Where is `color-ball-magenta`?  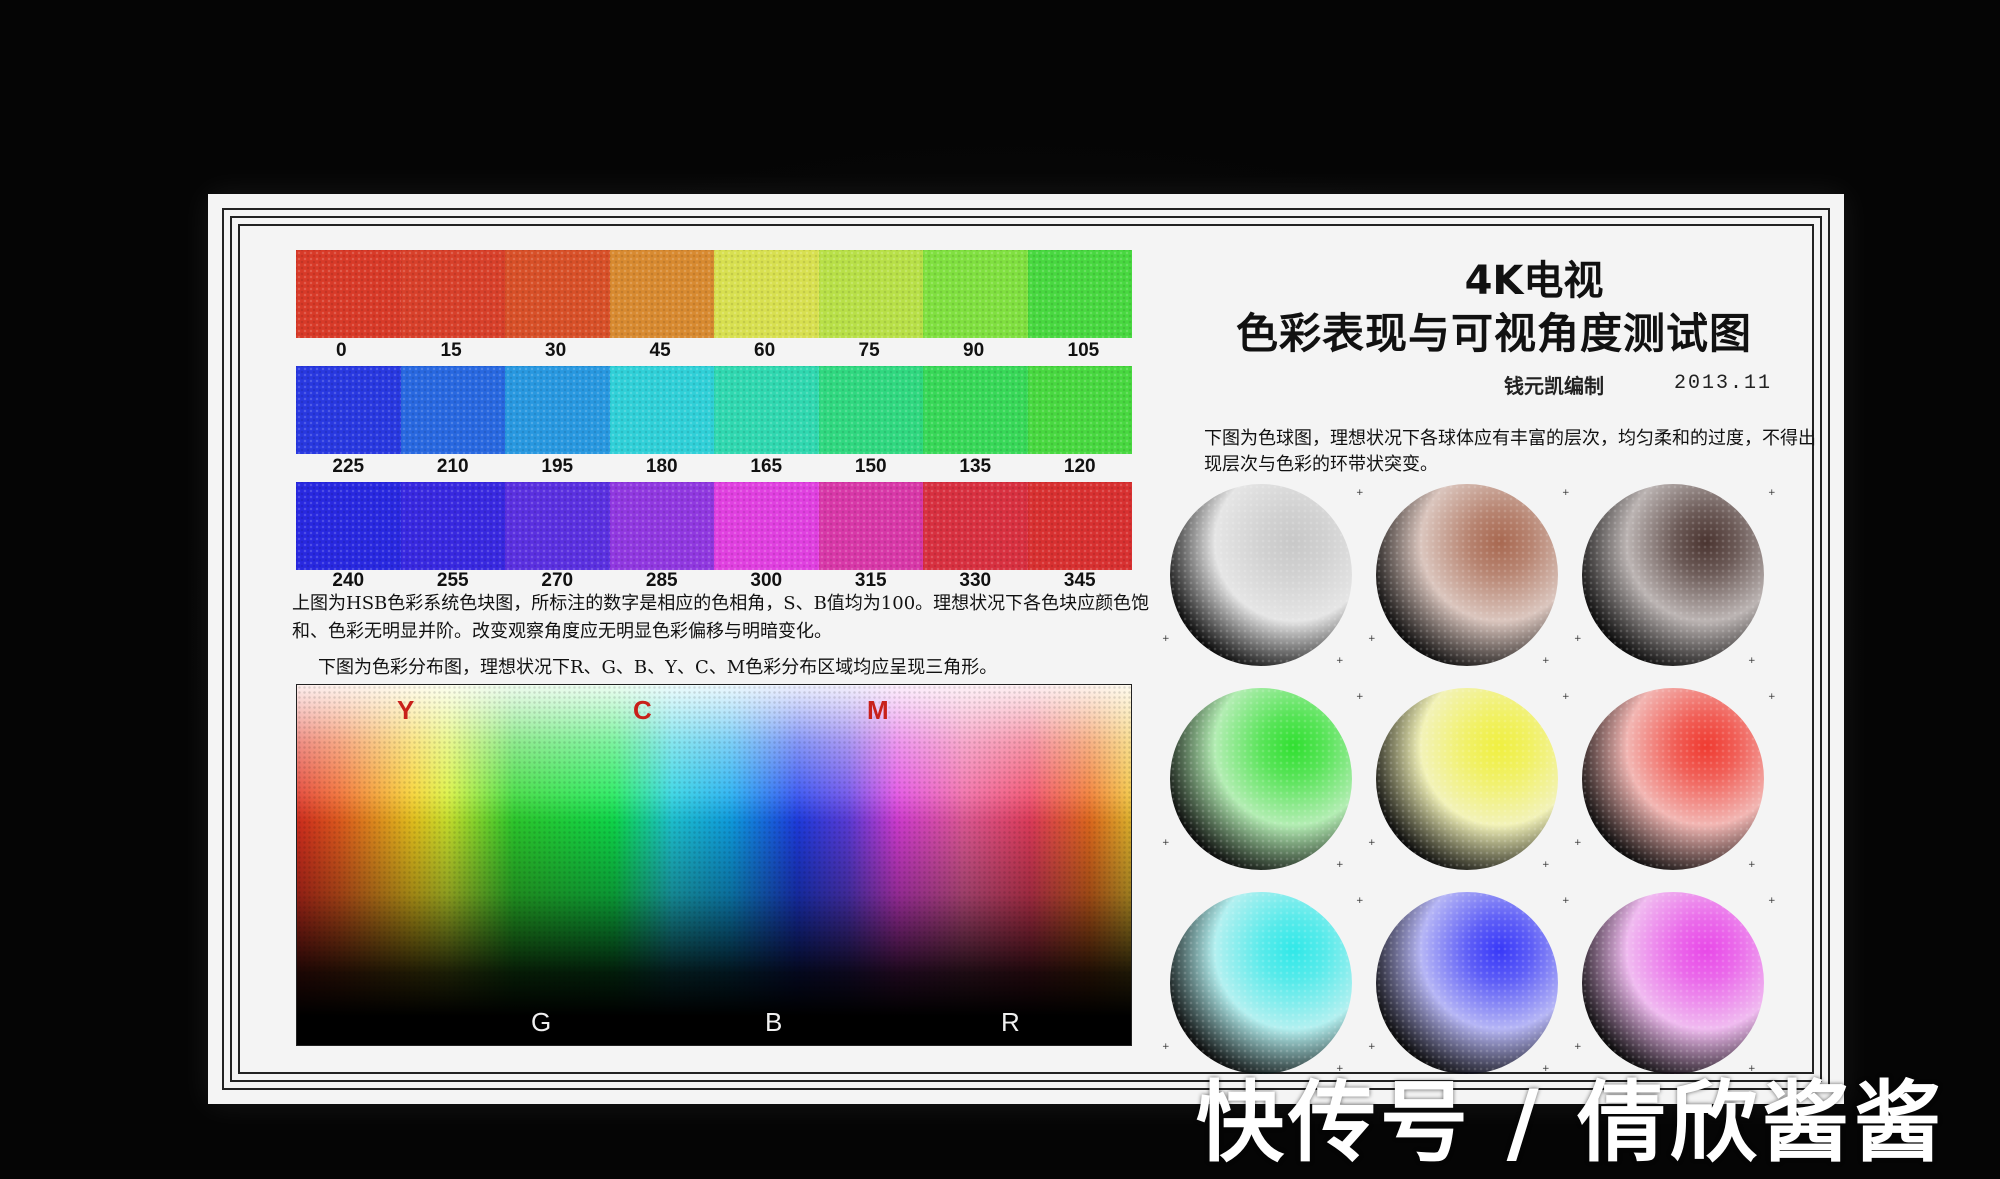
color-ball-magenta is located at coordinates (1673, 983).